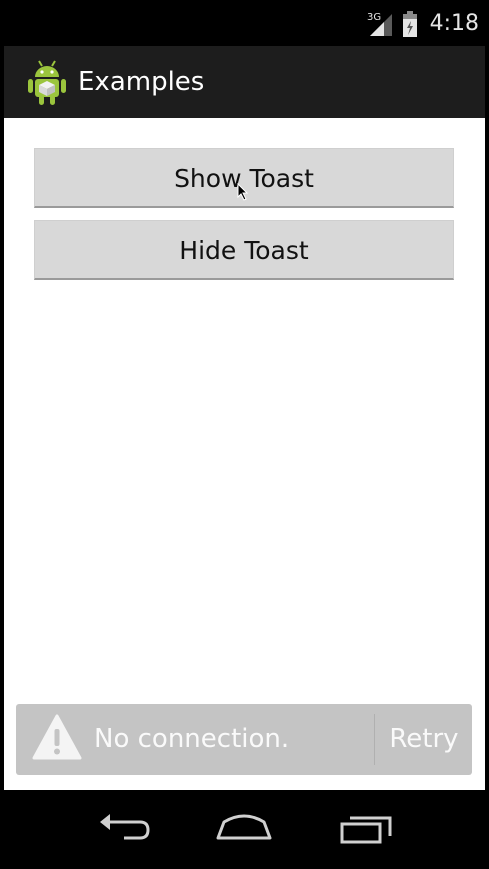 This screenshot has width=489, height=869. I want to click on mouse-cursor-icon, so click(243, 192).